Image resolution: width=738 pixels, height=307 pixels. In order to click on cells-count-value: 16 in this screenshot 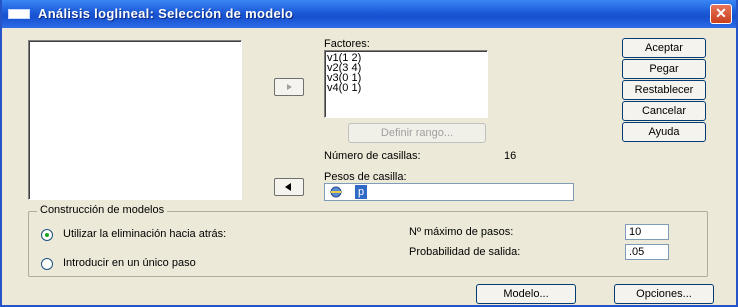, I will do `click(510, 156)`.